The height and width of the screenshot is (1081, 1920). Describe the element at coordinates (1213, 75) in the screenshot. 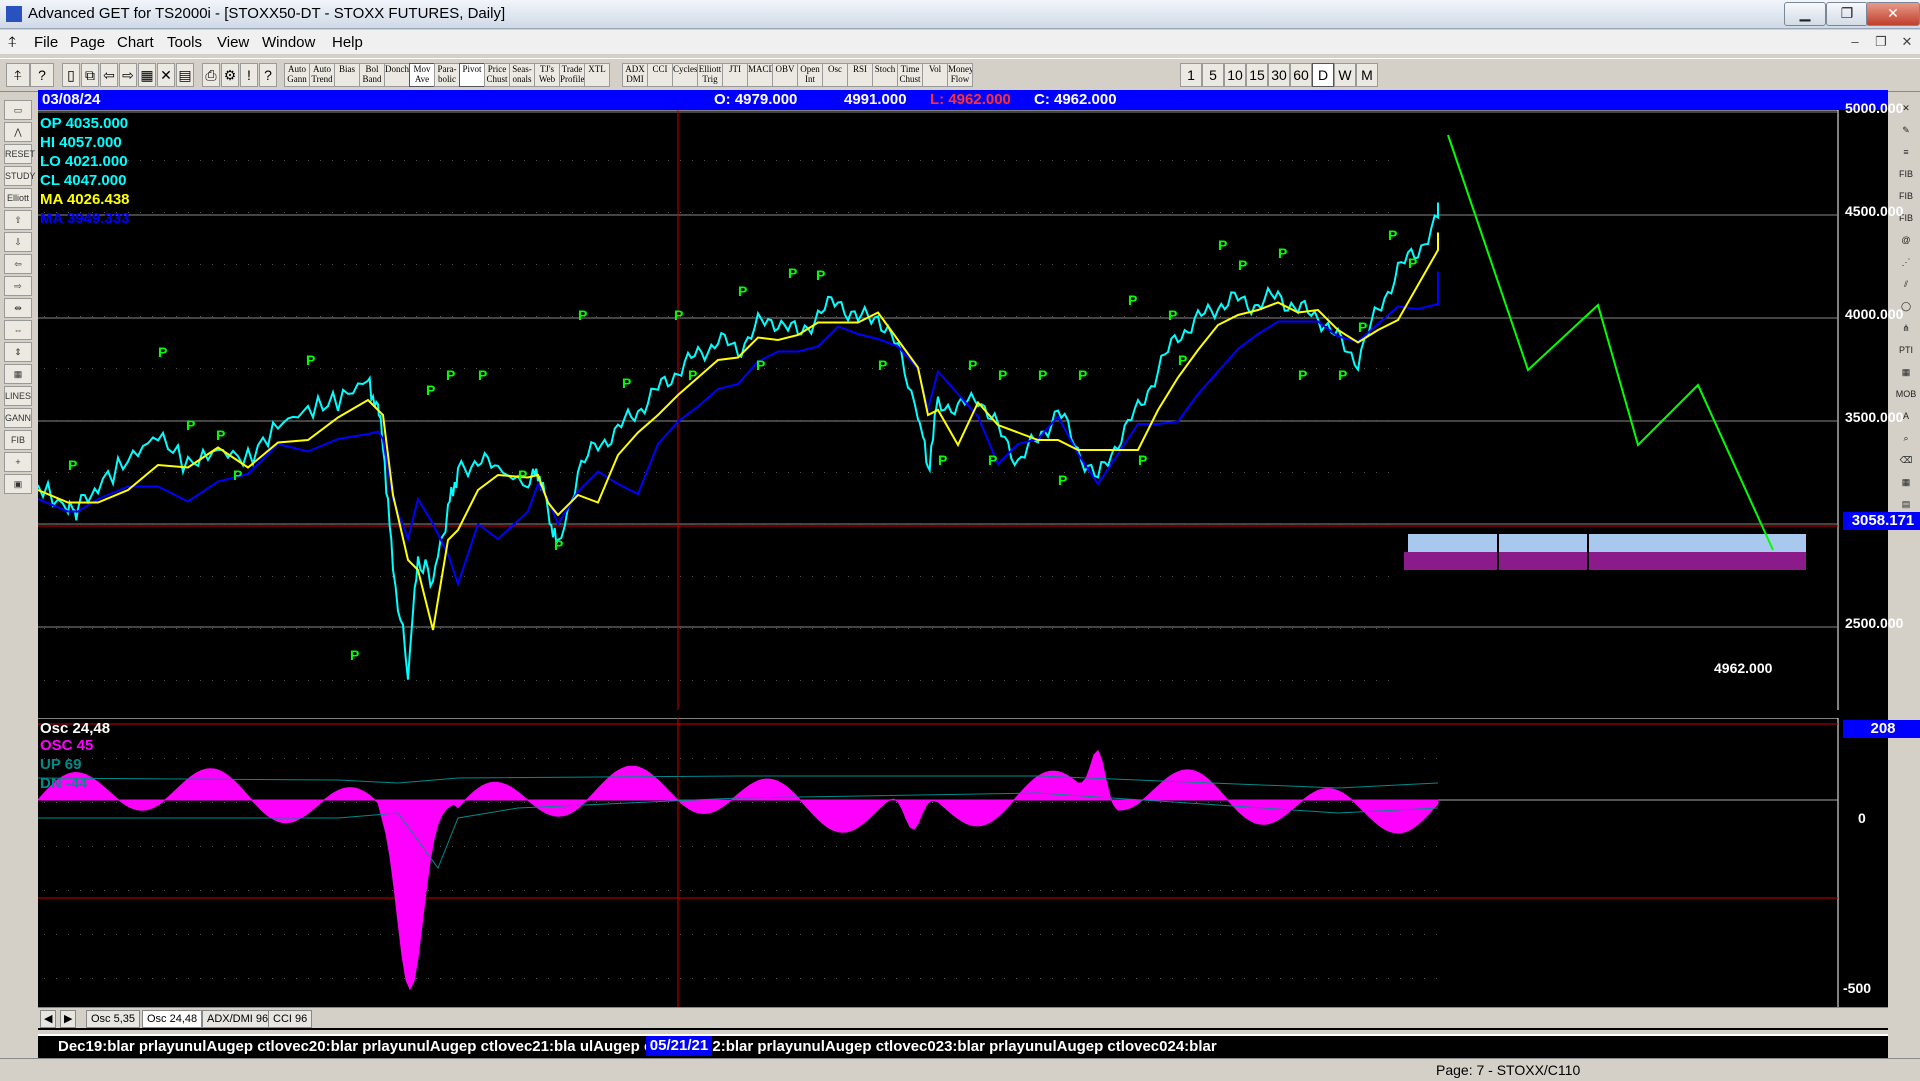

I see `interval-button-5: 5` at that location.